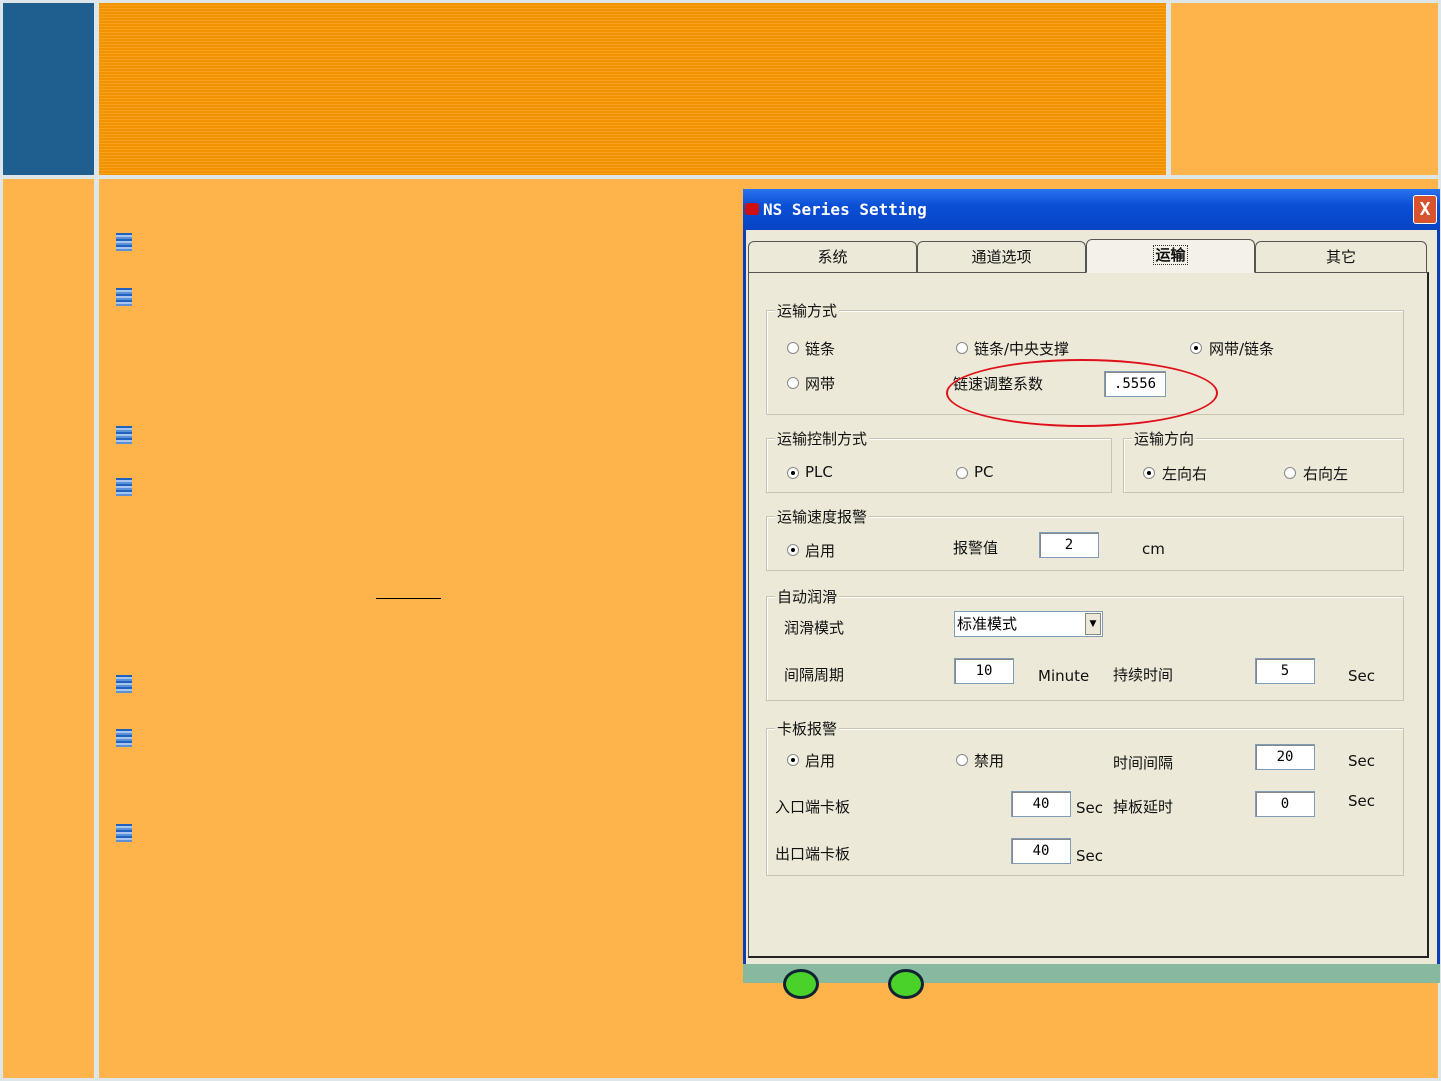 This screenshot has height=1081, width=1441. I want to click on tab-transport: 运输, so click(1170, 256).